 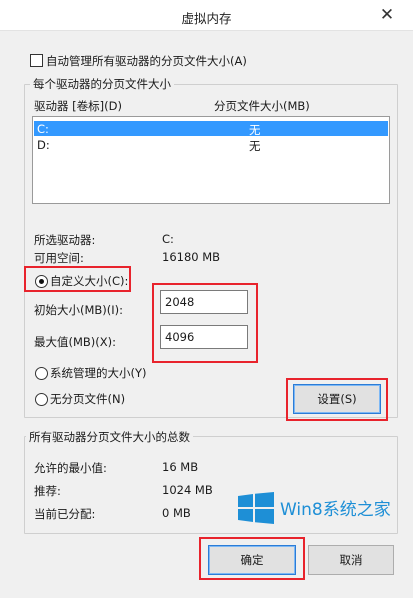 What do you see at coordinates (109, 437) in the screenshot?
I see `totals-group-title: 所有驱动器分页文件大小的总数` at bounding box center [109, 437].